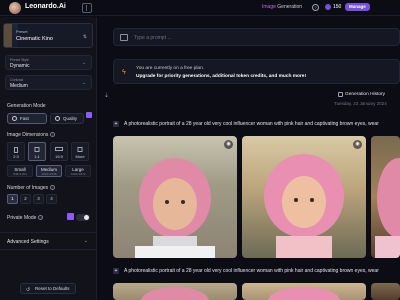 The height and width of the screenshot is (300, 400). Describe the element at coordinates (87, 8) in the screenshot. I see `sidebar-toggle-icon` at that location.